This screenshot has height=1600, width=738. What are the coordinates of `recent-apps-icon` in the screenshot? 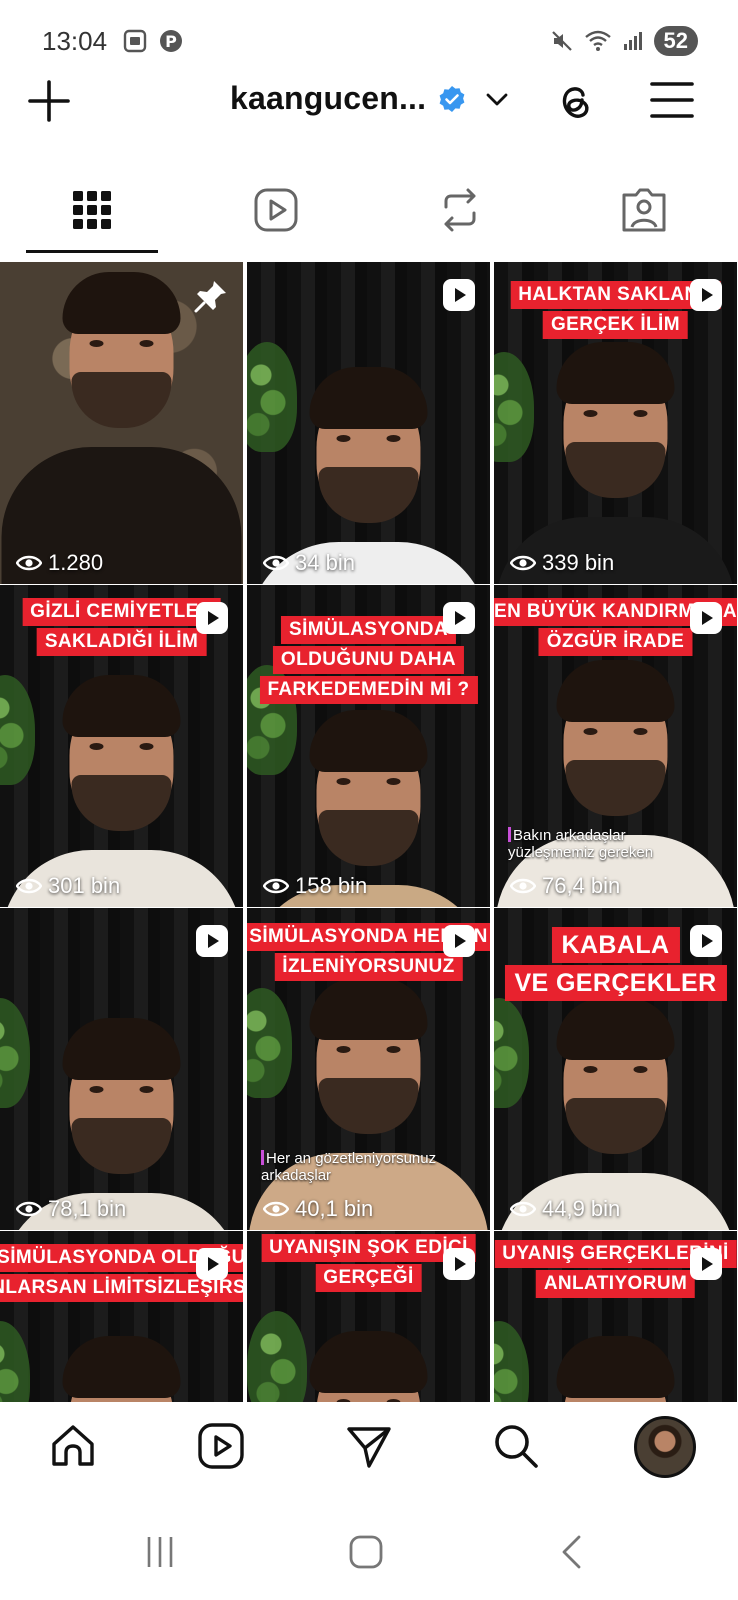 It's located at (160, 1552).